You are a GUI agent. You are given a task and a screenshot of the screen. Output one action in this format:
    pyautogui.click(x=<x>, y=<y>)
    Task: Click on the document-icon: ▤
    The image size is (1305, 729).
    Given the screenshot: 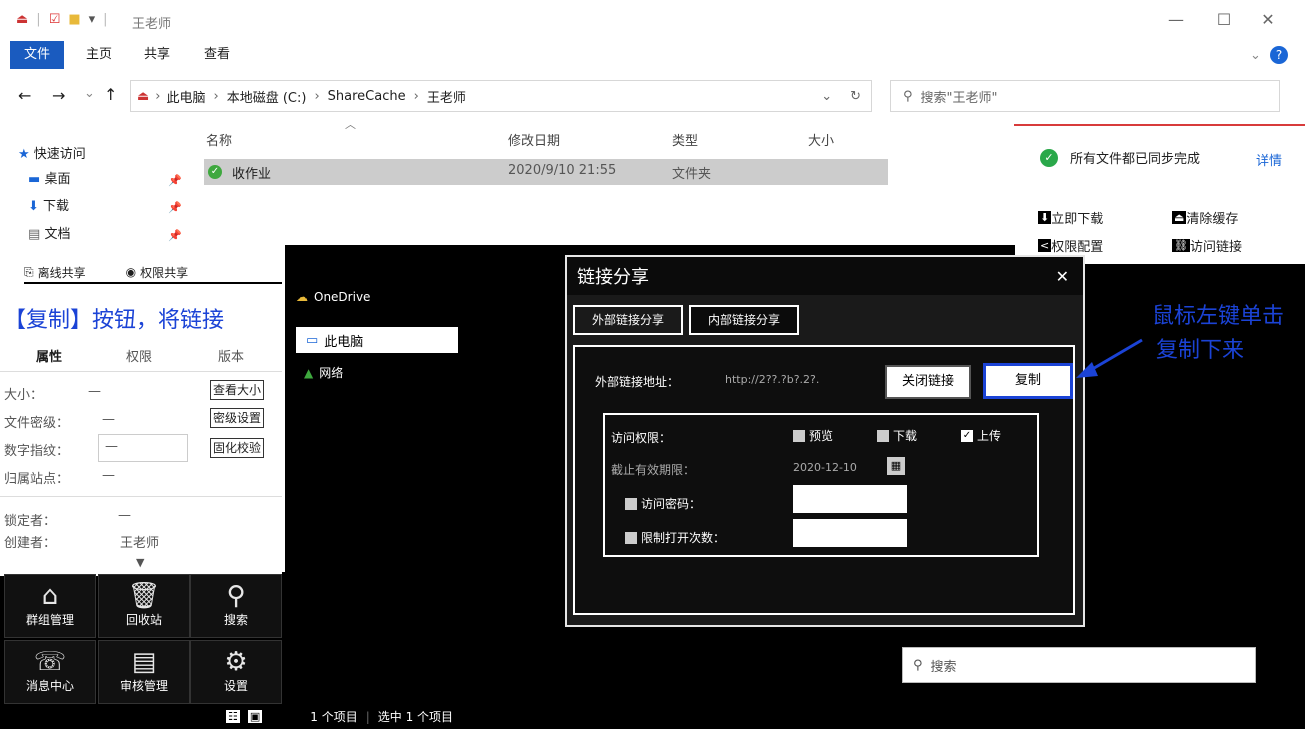 What is the action you would take?
    pyautogui.click(x=34, y=234)
    